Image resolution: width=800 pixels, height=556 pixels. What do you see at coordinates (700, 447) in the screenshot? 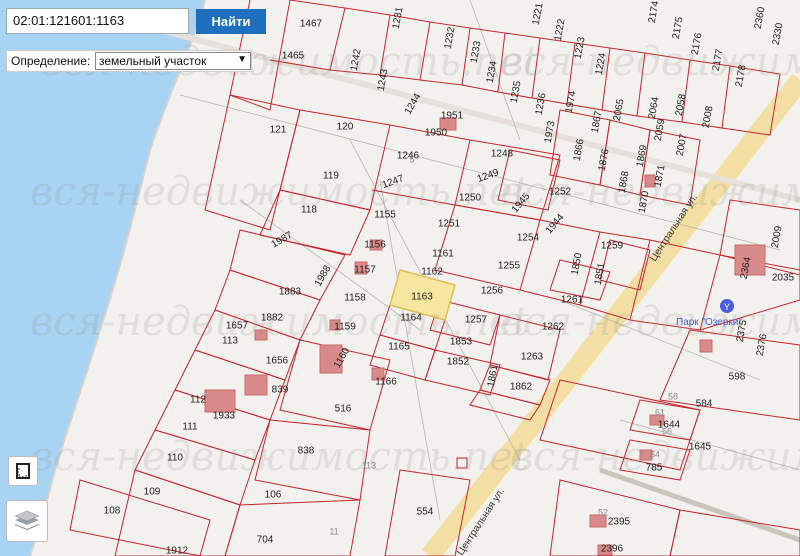
I see `parcel-label-1645: 1645` at bounding box center [700, 447].